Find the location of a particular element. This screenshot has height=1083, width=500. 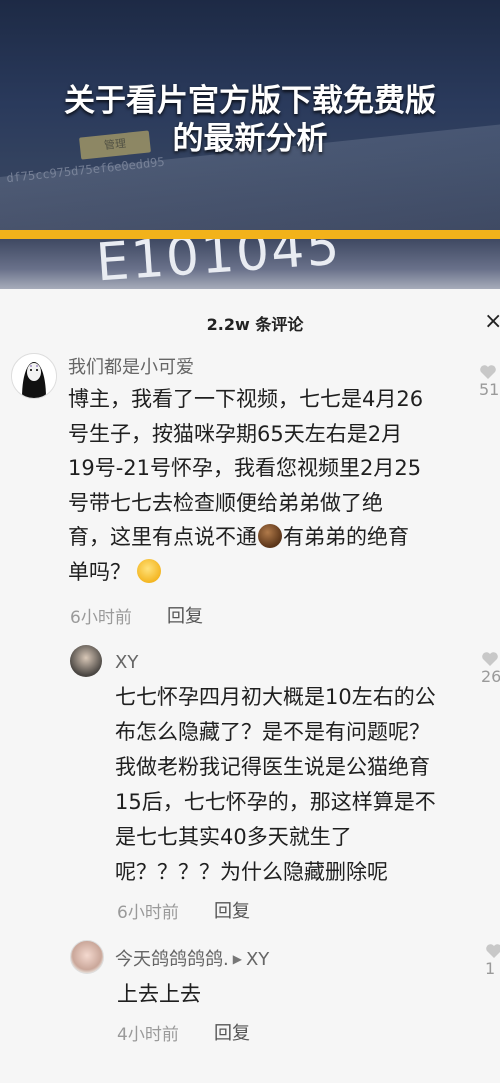

coconut-emoji-icon is located at coordinates (270, 536).